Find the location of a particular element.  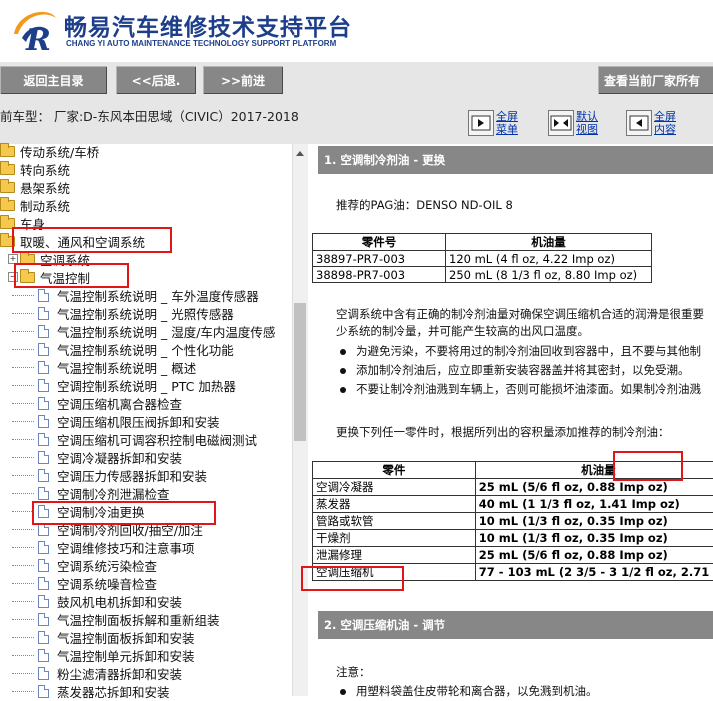

tree-doc-item: 空调压力传感器拆卸和安装 is located at coordinates (109, 475).